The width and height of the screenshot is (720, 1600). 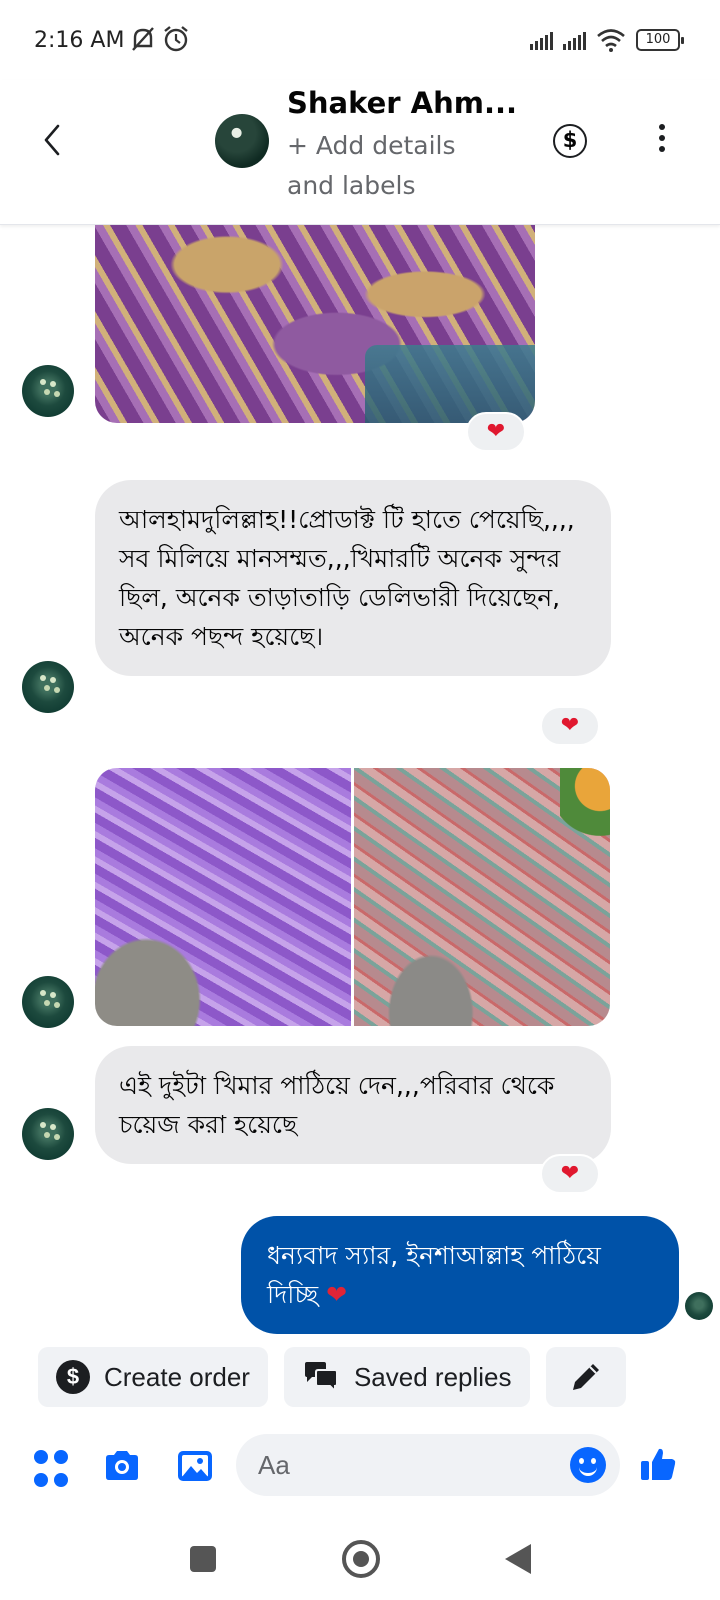 I want to click on conversation-header: Shaker Ahm... + Add details and labels $, so click(x=360, y=152).